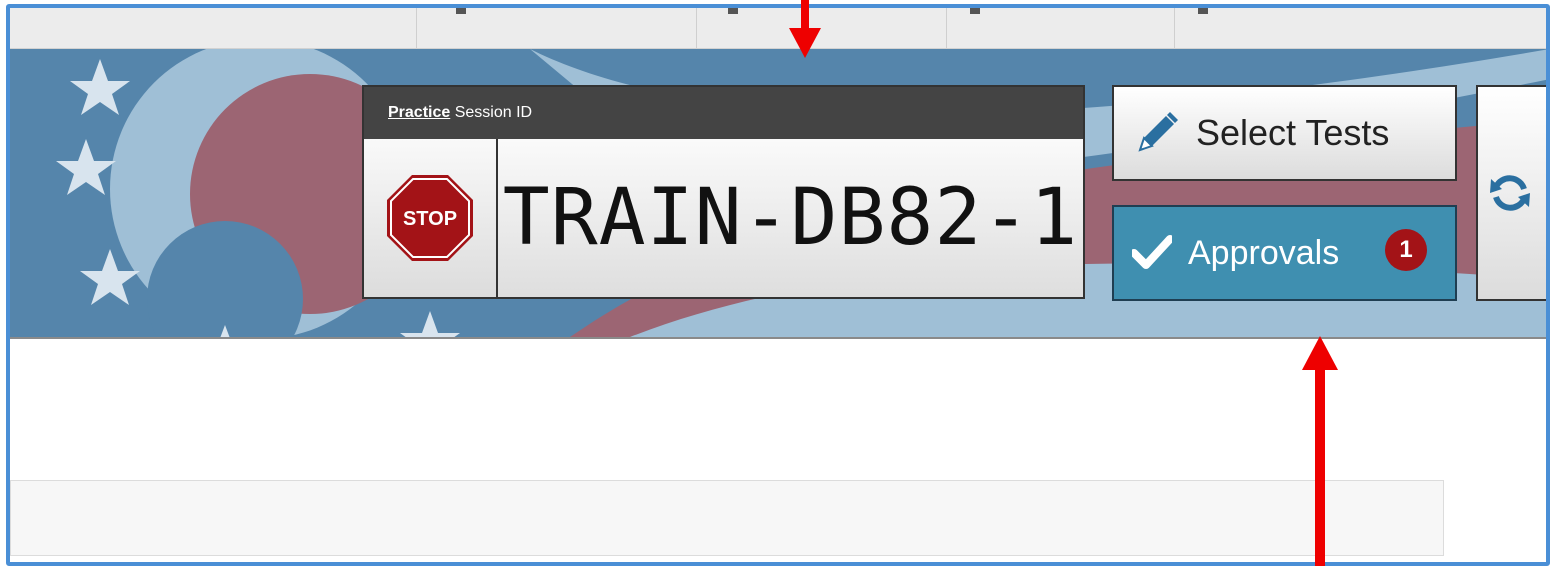 This screenshot has width=1556, height=566. I want to click on session-header: Practice Session ID, so click(723, 113).